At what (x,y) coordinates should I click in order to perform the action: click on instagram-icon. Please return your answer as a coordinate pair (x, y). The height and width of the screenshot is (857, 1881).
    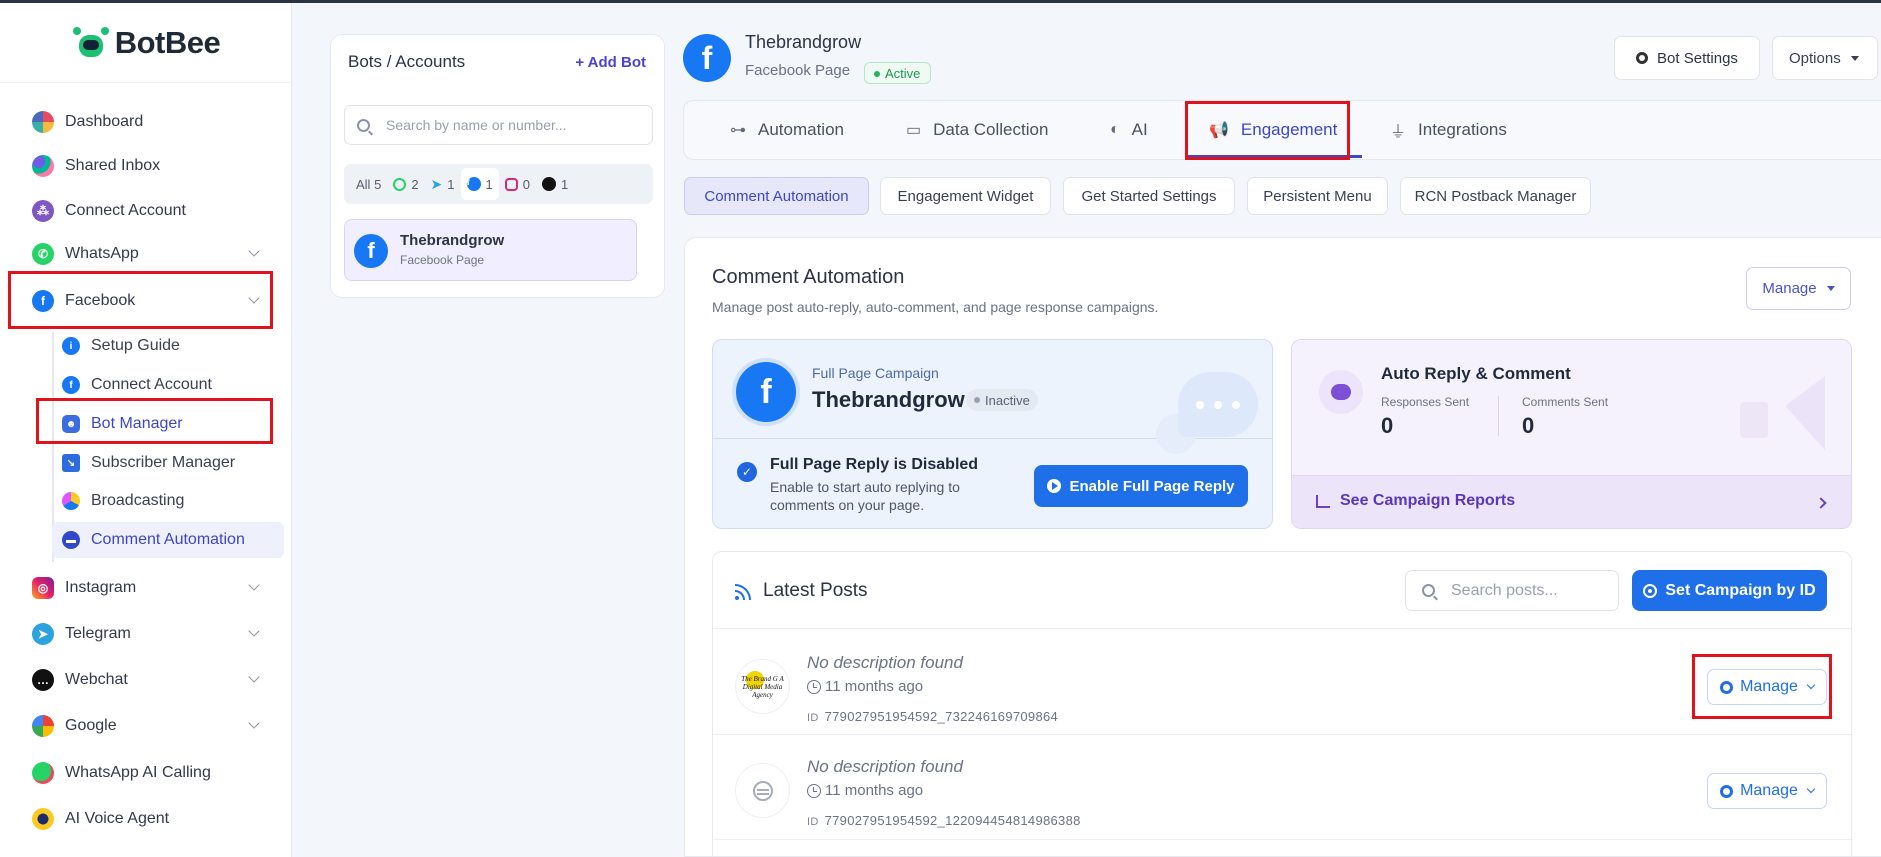
    Looking at the image, I should click on (511, 184).